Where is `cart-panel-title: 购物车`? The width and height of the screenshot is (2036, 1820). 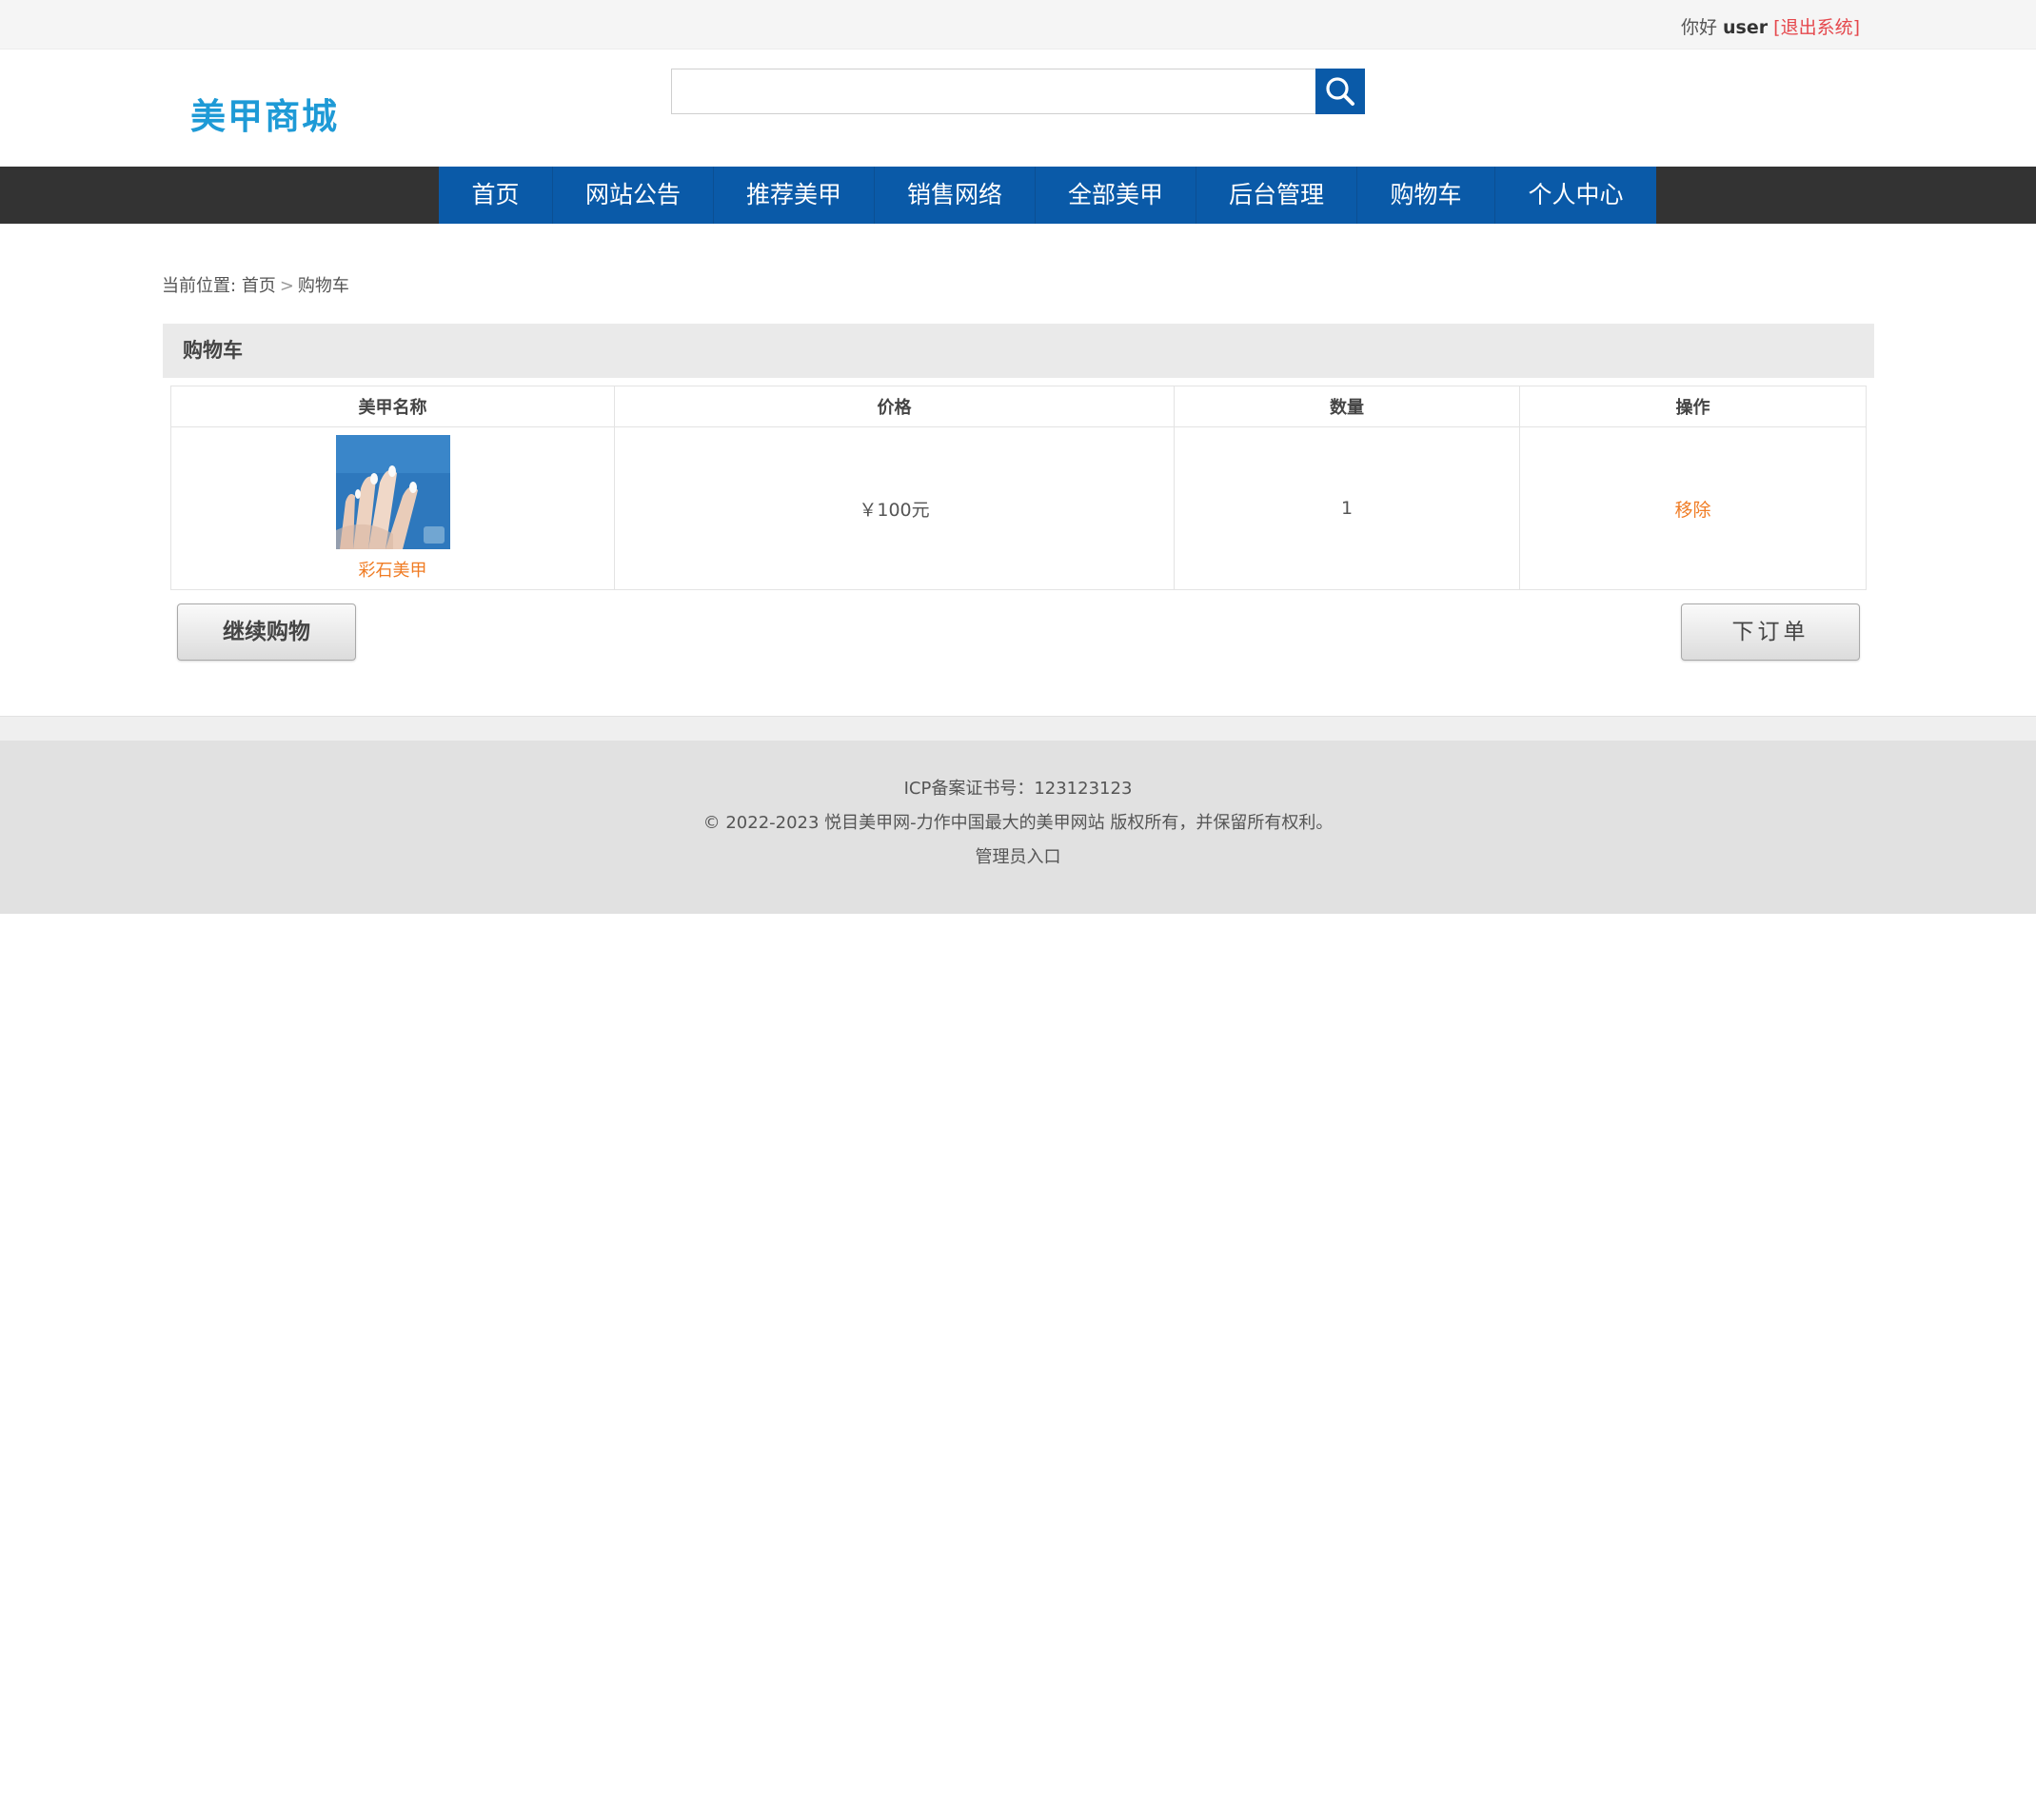 cart-panel-title: 购物车 is located at coordinates (1019, 351).